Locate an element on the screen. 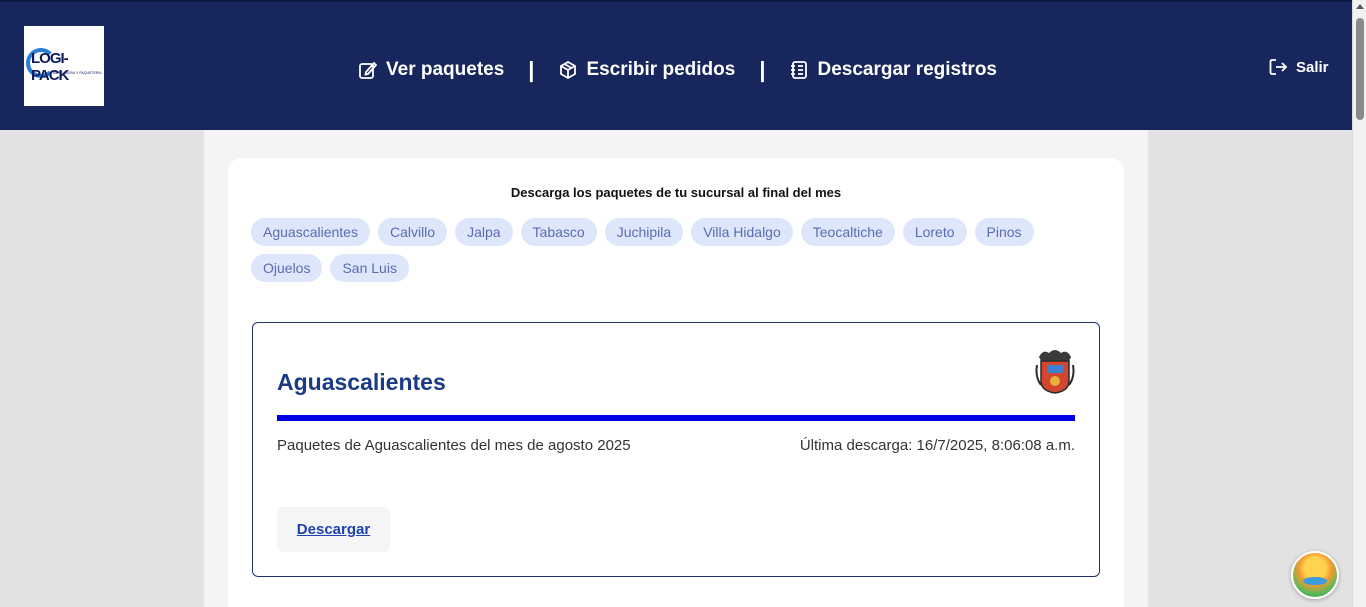 The height and width of the screenshot is (607, 1366). branch-chip: Loreto is located at coordinates (934, 232).